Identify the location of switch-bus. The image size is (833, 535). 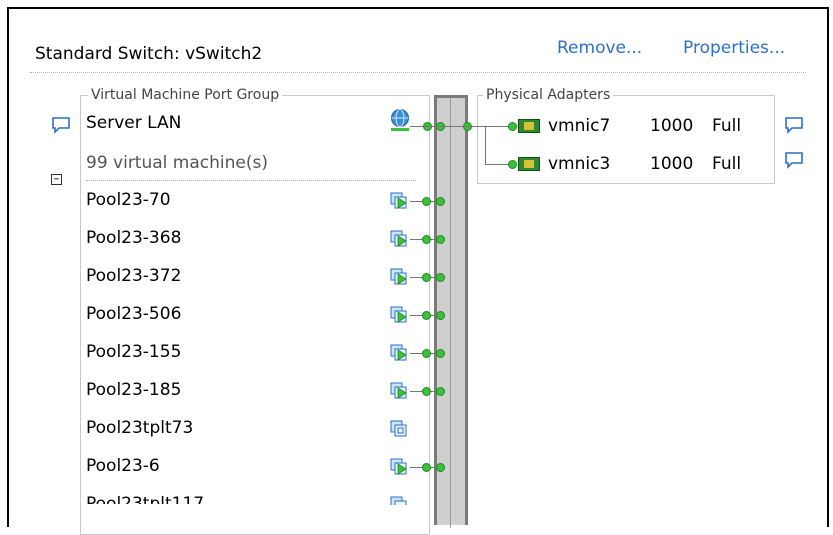
(451, 310).